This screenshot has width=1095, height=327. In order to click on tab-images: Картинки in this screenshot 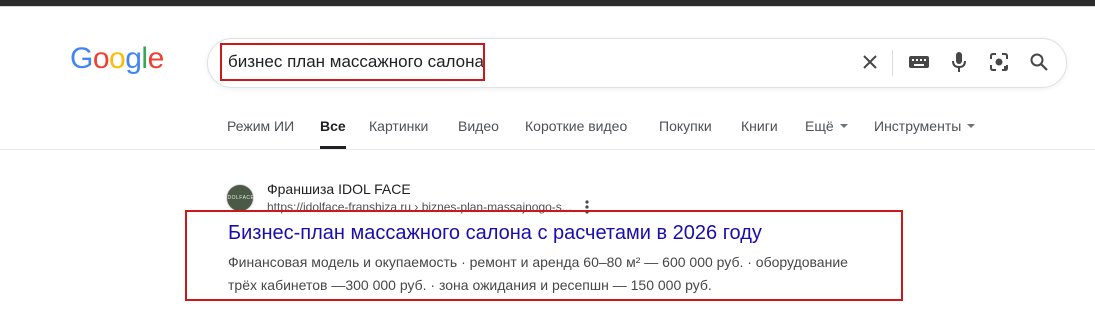, I will do `click(398, 126)`.